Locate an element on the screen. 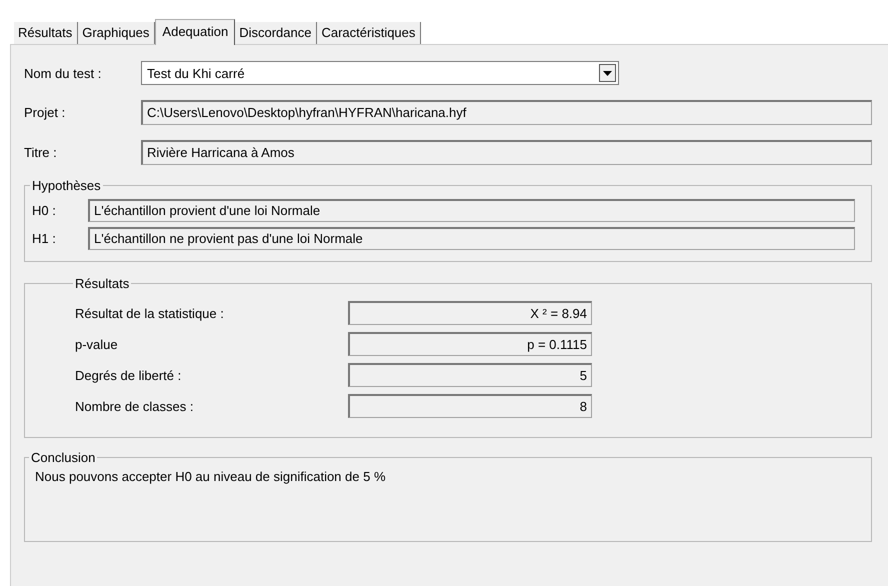 The height and width of the screenshot is (586, 888). field-label: H1 : is located at coordinates (44, 238).